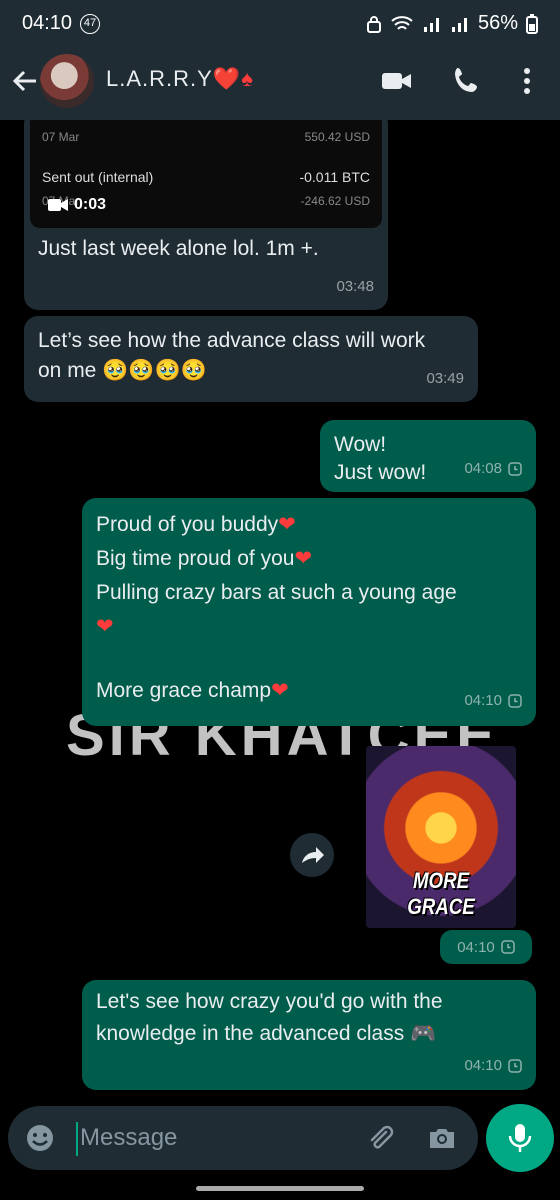  I want to click on message-line-text: Big time proud of you, so click(195, 558).